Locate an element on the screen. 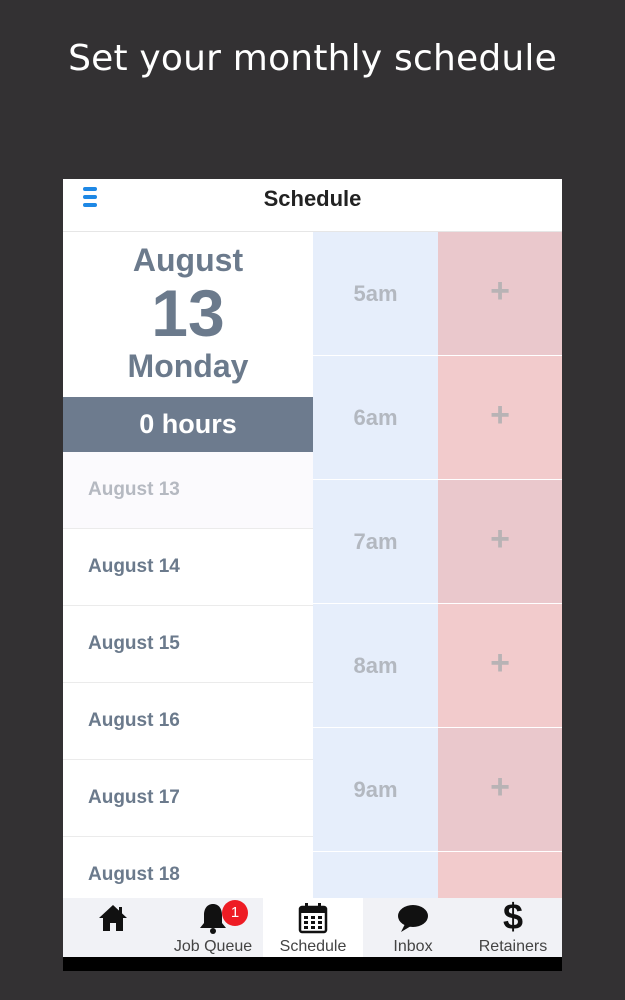  selected-weekday: Monday is located at coordinates (188, 366).